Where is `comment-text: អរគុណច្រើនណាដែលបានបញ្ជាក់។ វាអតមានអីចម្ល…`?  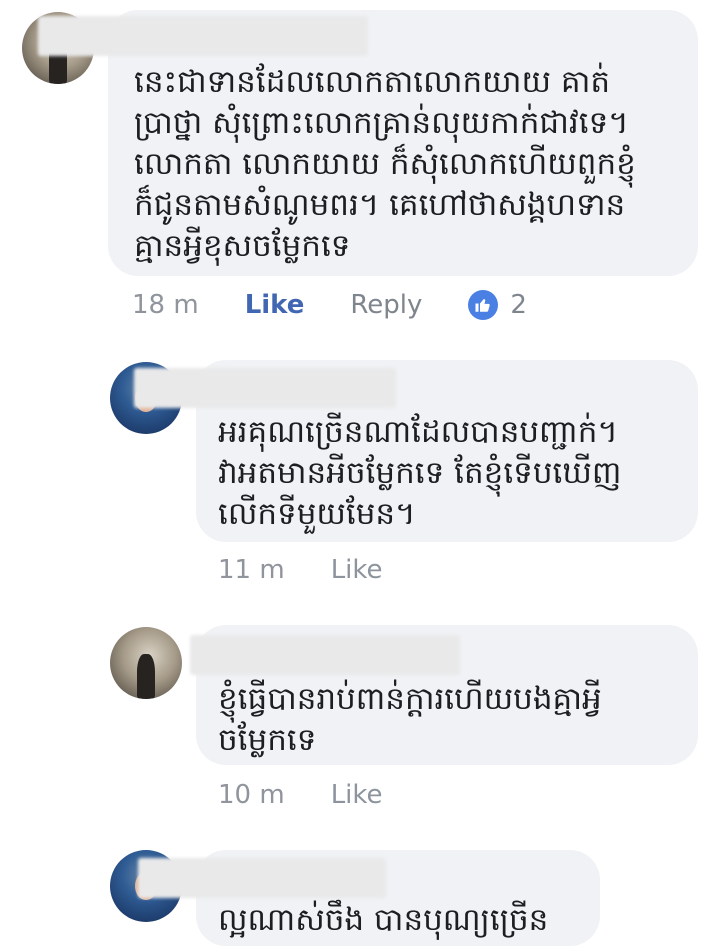
comment-text: អរគុណច្រើនណាដែលបានបញ្ជាក់។ វាអតមានអីចម្ល… is located at coordinates (420, 473).